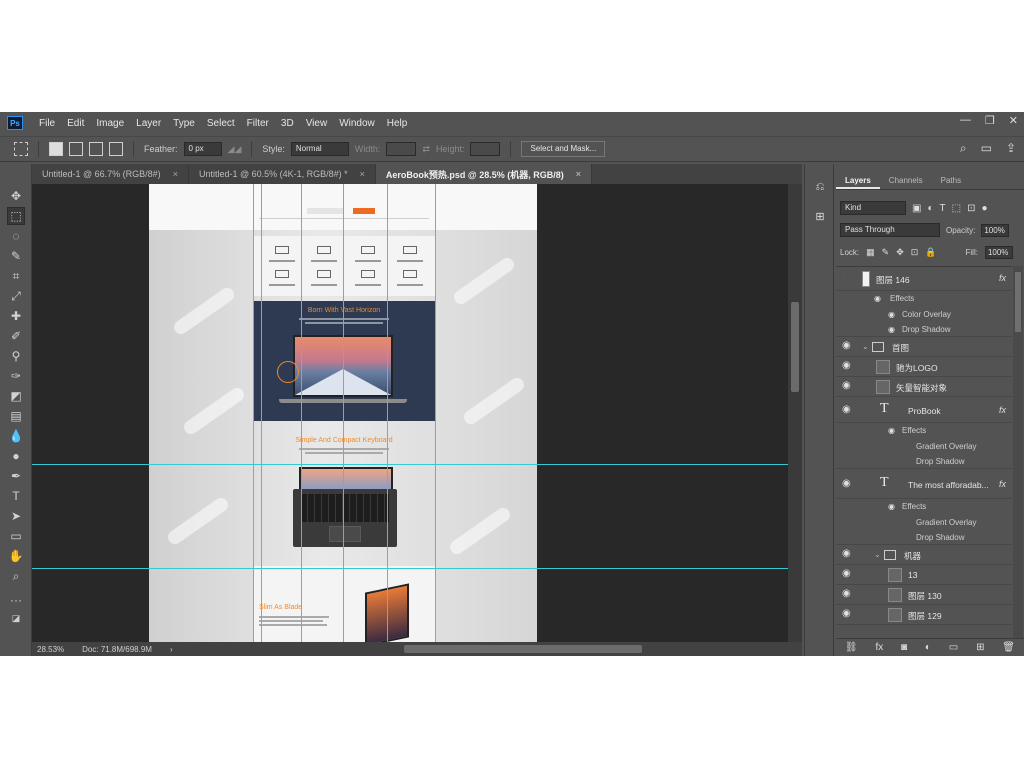 Image resolution: width=1024 pixels, height=768 pixels. Describe the element at coordinates (184, 123) in the screenshot. I see `menu-type: Type` at that location.